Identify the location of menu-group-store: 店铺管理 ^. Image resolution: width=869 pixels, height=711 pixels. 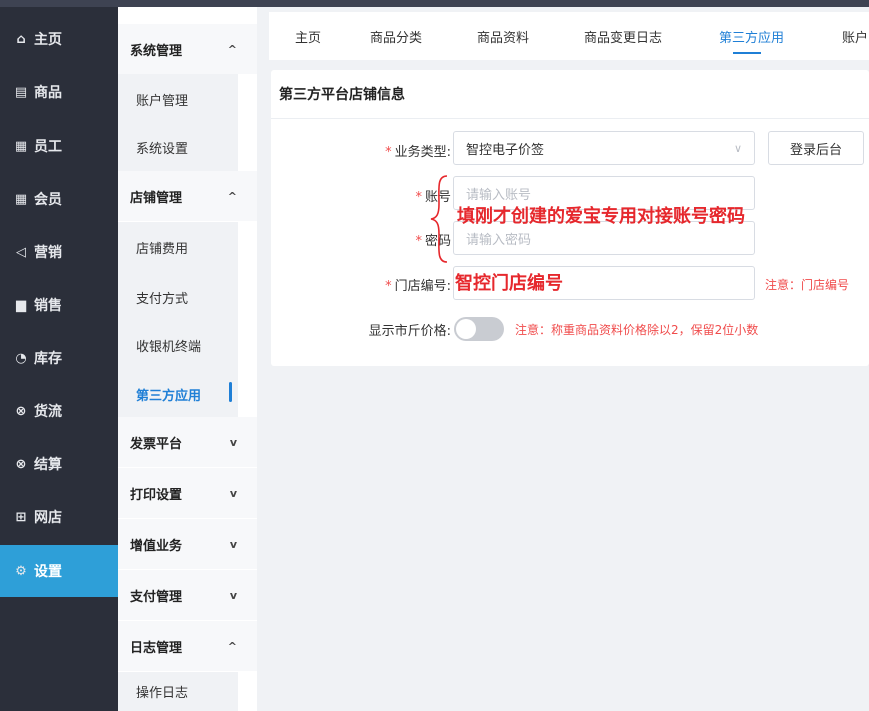
(187, 196).